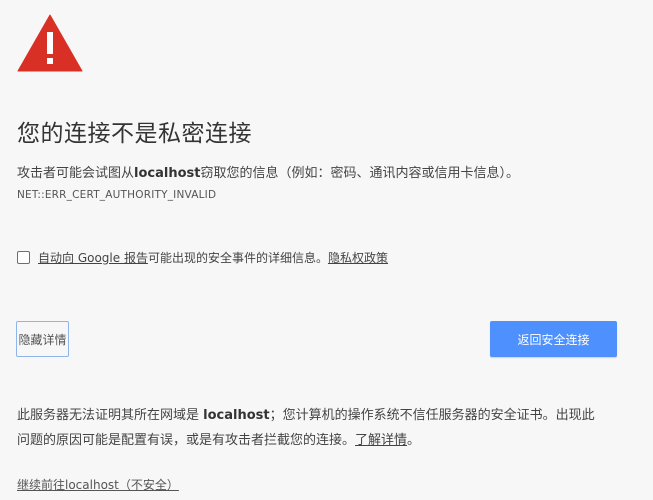 The width and height of the screenshot is (653, 500). Describe the element at coordinates (358, 257) in the screenshot. I see `privacy-policy-link: 隐私权政策` at that location.